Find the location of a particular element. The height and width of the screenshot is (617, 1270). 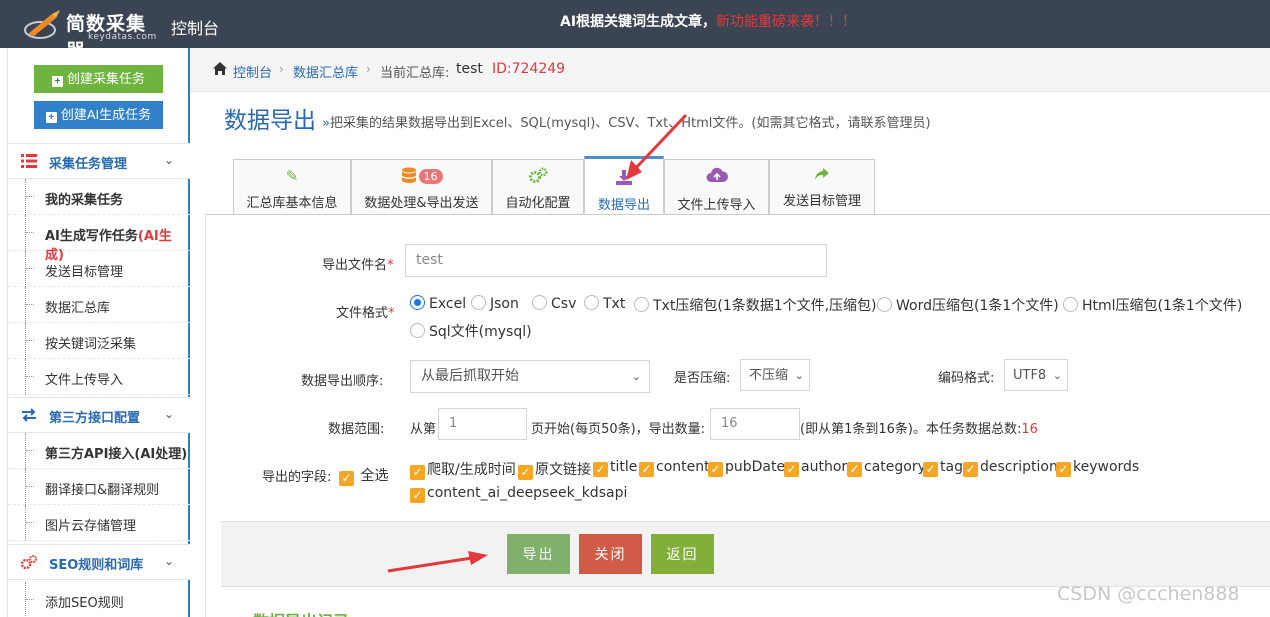

export-button: 导出 is located at coordinates (538, 554).